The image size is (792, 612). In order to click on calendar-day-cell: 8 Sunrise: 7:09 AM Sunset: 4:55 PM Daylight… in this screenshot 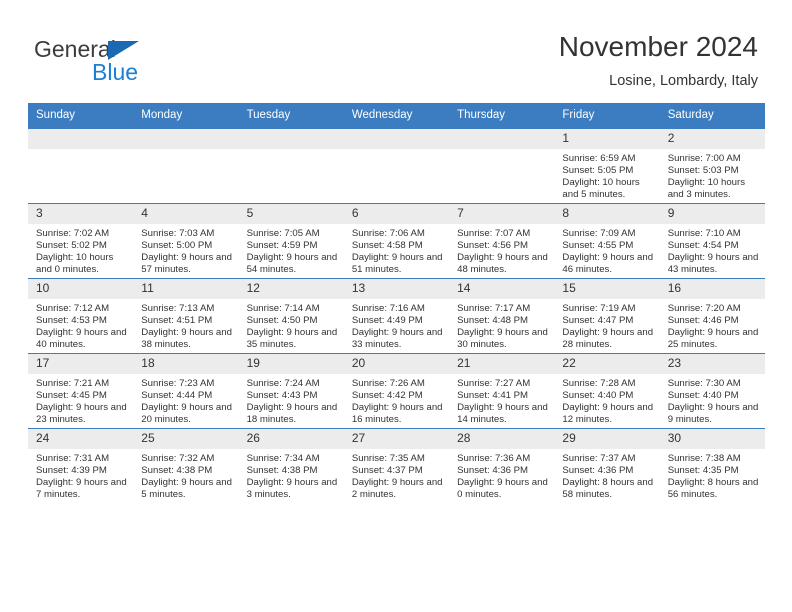, I will do `click(607, 241)`.